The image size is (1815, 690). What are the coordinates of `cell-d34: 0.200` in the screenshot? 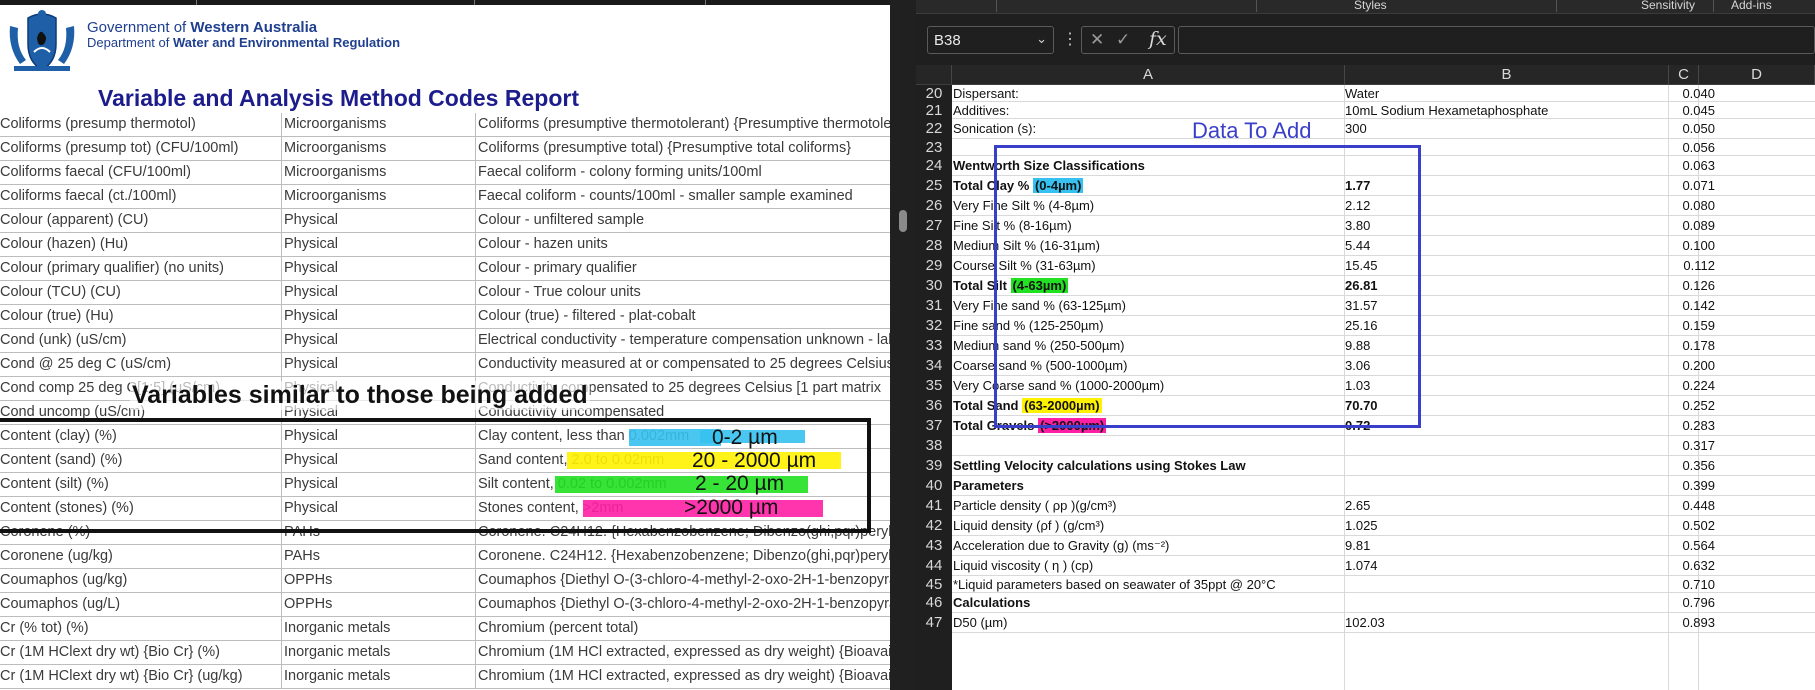 It's located at (1675, 366).